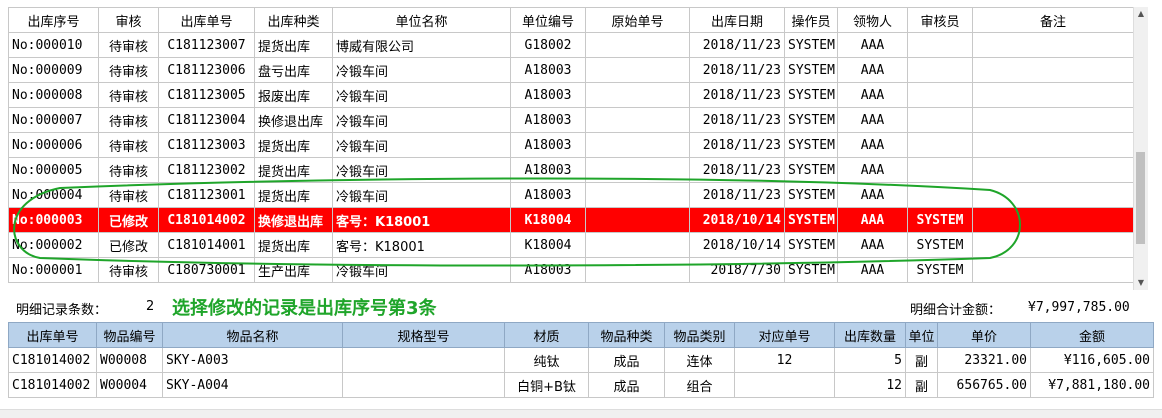 This screenshot has height=418, width=1162. Describe the element at coordinates (1053, 170) in the screenshot. I see `cell-note` at that location.